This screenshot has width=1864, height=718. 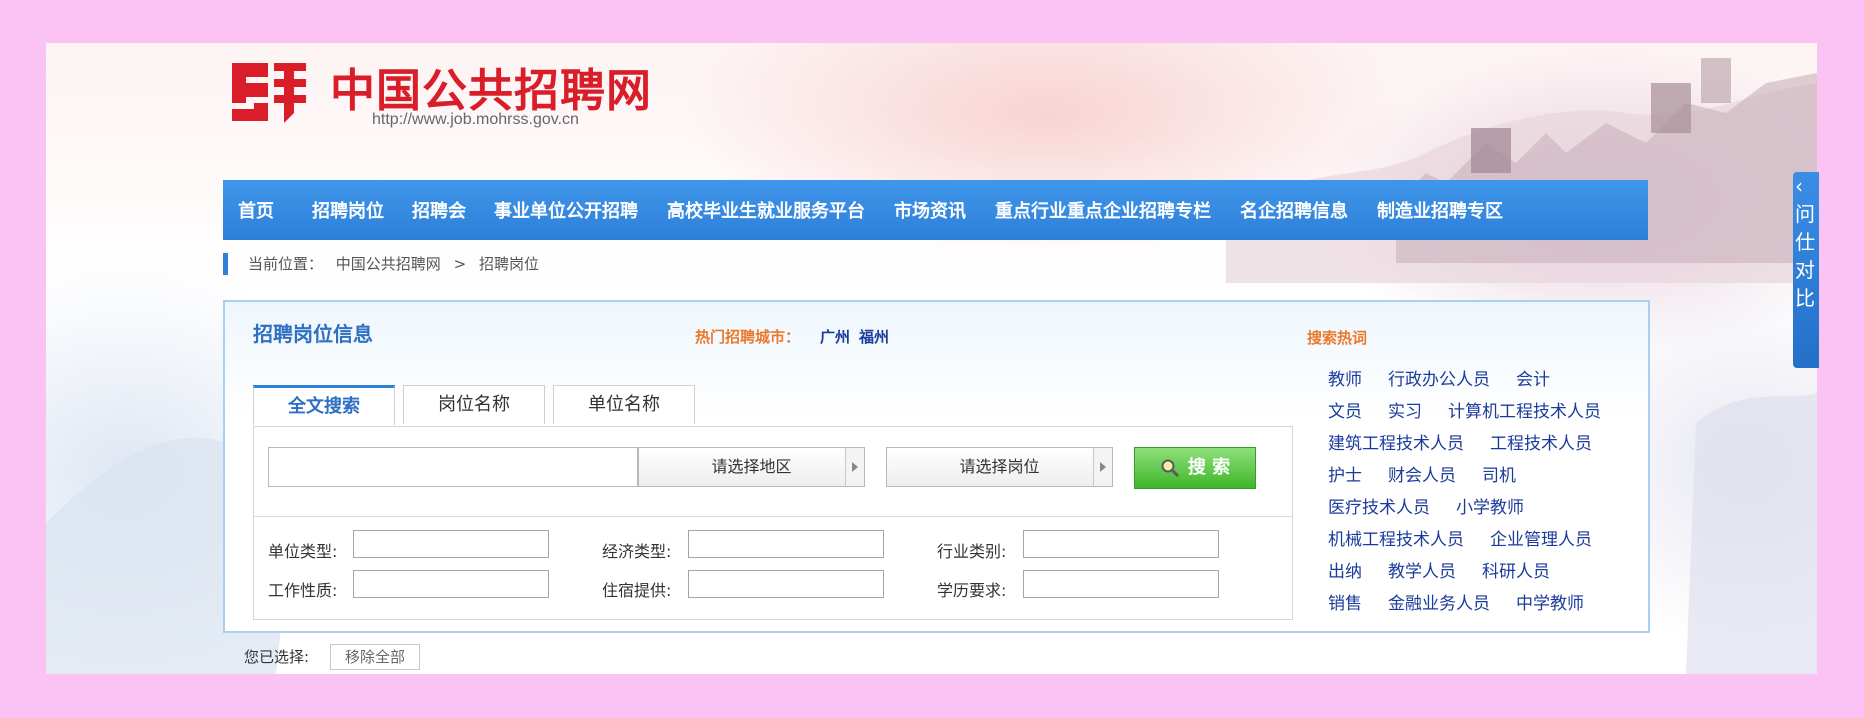 I want to click on keyword-row: 教师 行政办公人员 会计, so click(x=1452, y=377).